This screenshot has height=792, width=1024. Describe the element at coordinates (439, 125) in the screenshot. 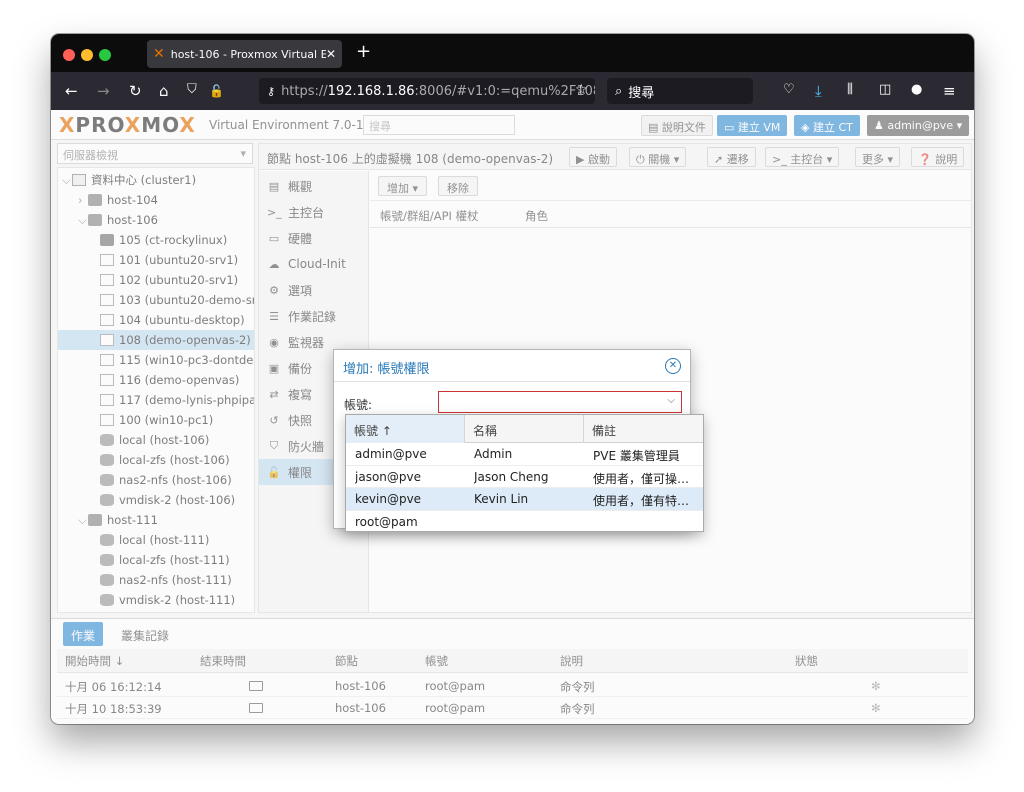

I see `global-search-input: 搜尋` at that location.